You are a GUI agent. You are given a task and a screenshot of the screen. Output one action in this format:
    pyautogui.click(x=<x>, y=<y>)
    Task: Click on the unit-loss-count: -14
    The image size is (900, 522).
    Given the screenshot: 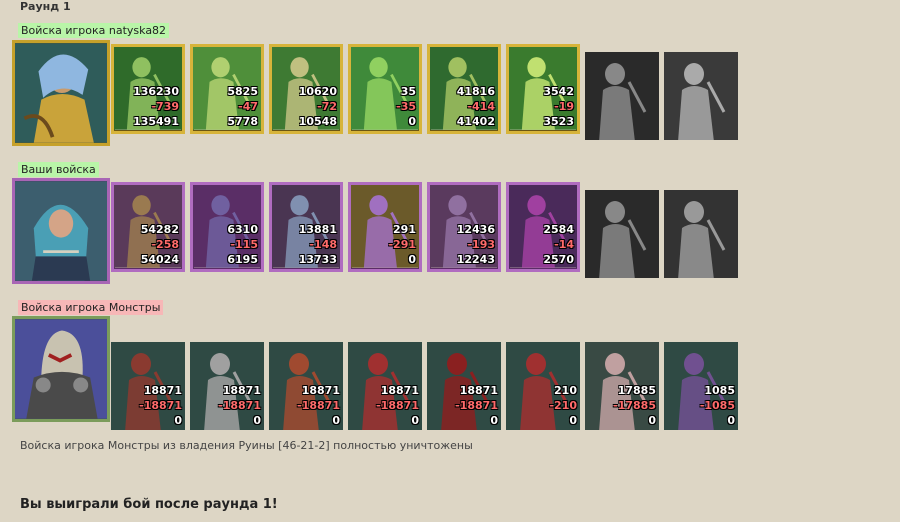 What is the action you would take?
    pyautogui.click(x=564, y=244)
    